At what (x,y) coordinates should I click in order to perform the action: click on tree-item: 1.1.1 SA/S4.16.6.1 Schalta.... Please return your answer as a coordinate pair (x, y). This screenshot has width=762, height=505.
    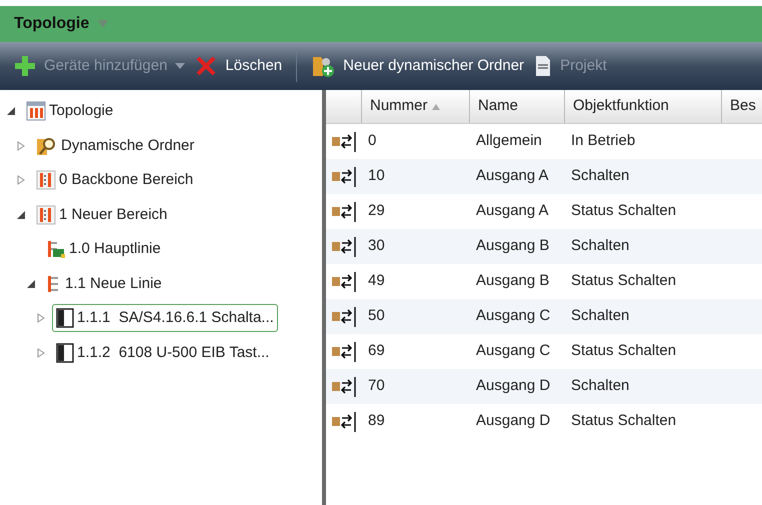
    Looking at the image, I should click on (165, 318).